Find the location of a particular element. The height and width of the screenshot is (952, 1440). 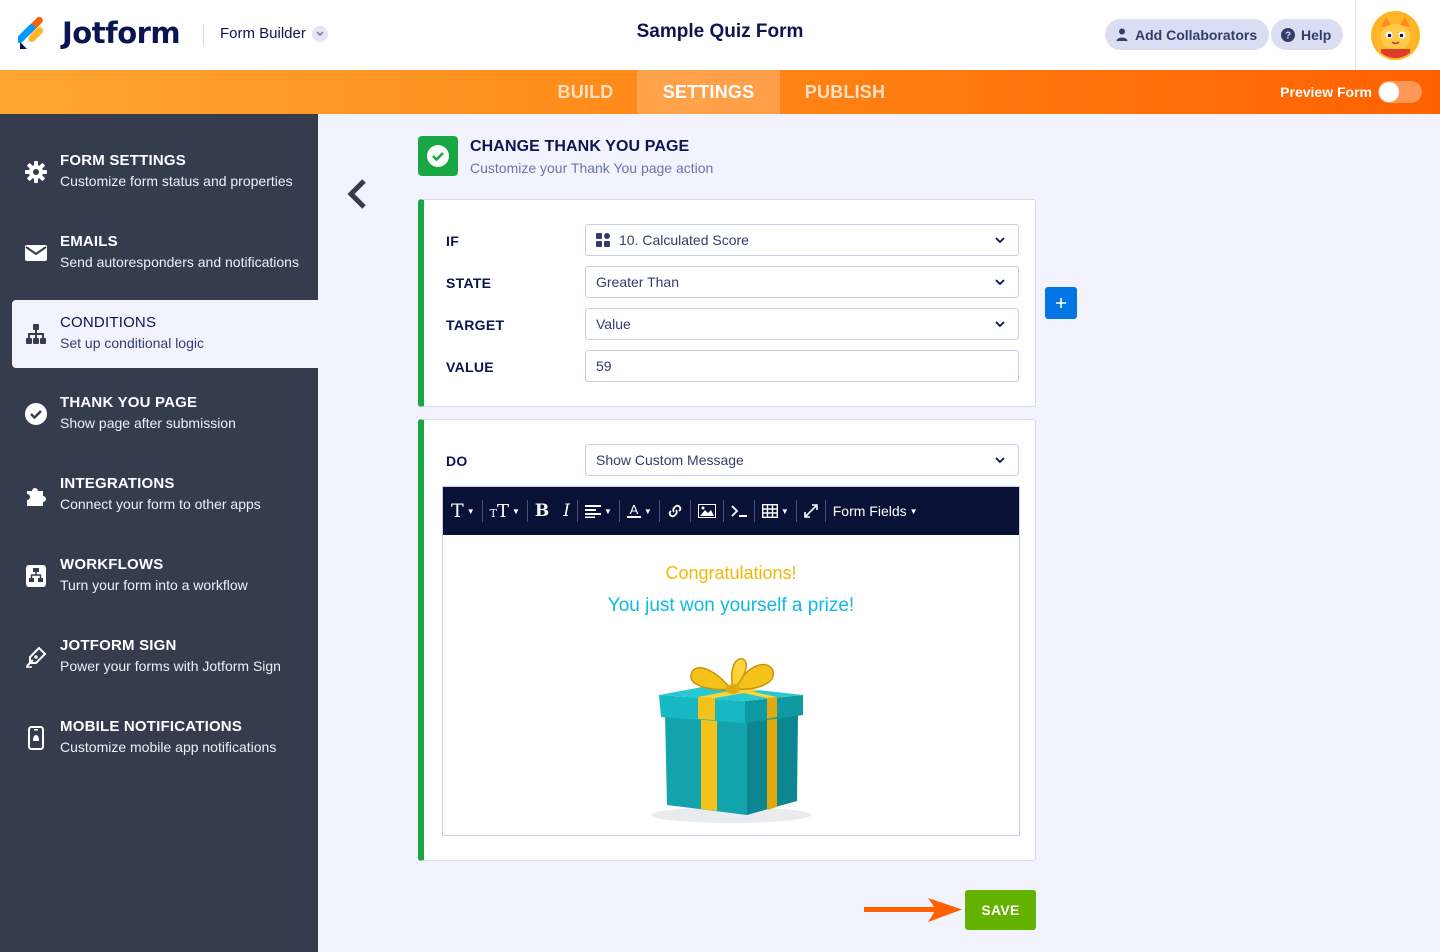

bold-button: B is located at coordinates (542, 511).